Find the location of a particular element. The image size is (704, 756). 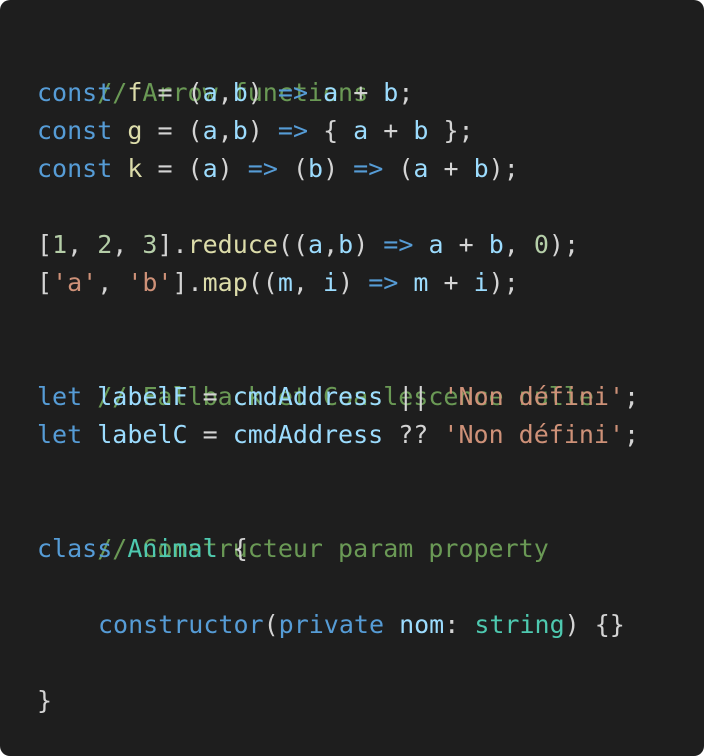

param: i is located at coordinates (331, 282).